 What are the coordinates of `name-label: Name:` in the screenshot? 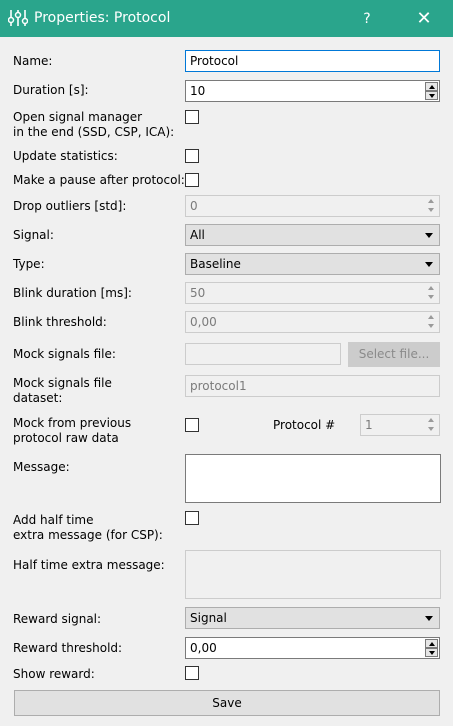 It's located at (33, 61).